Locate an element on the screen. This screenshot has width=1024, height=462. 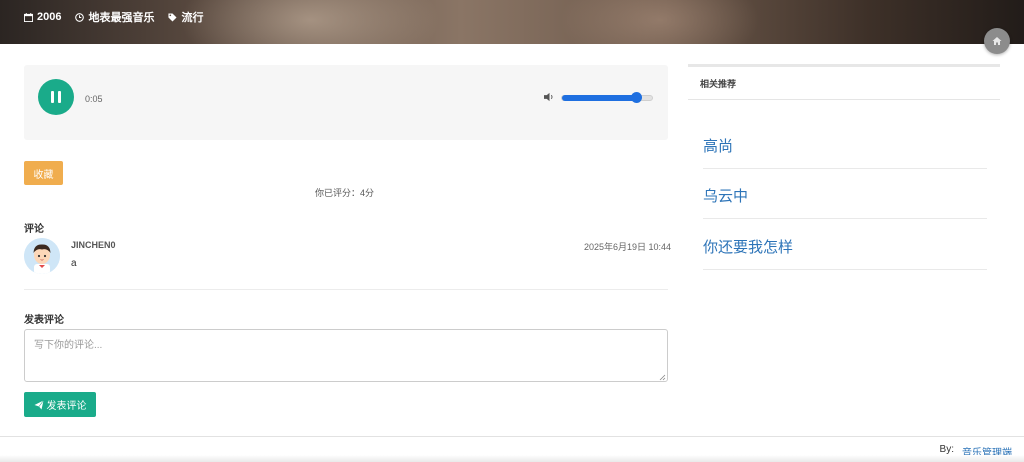
comment-author: JINCHEN0 is located at coordinates (93, 245).